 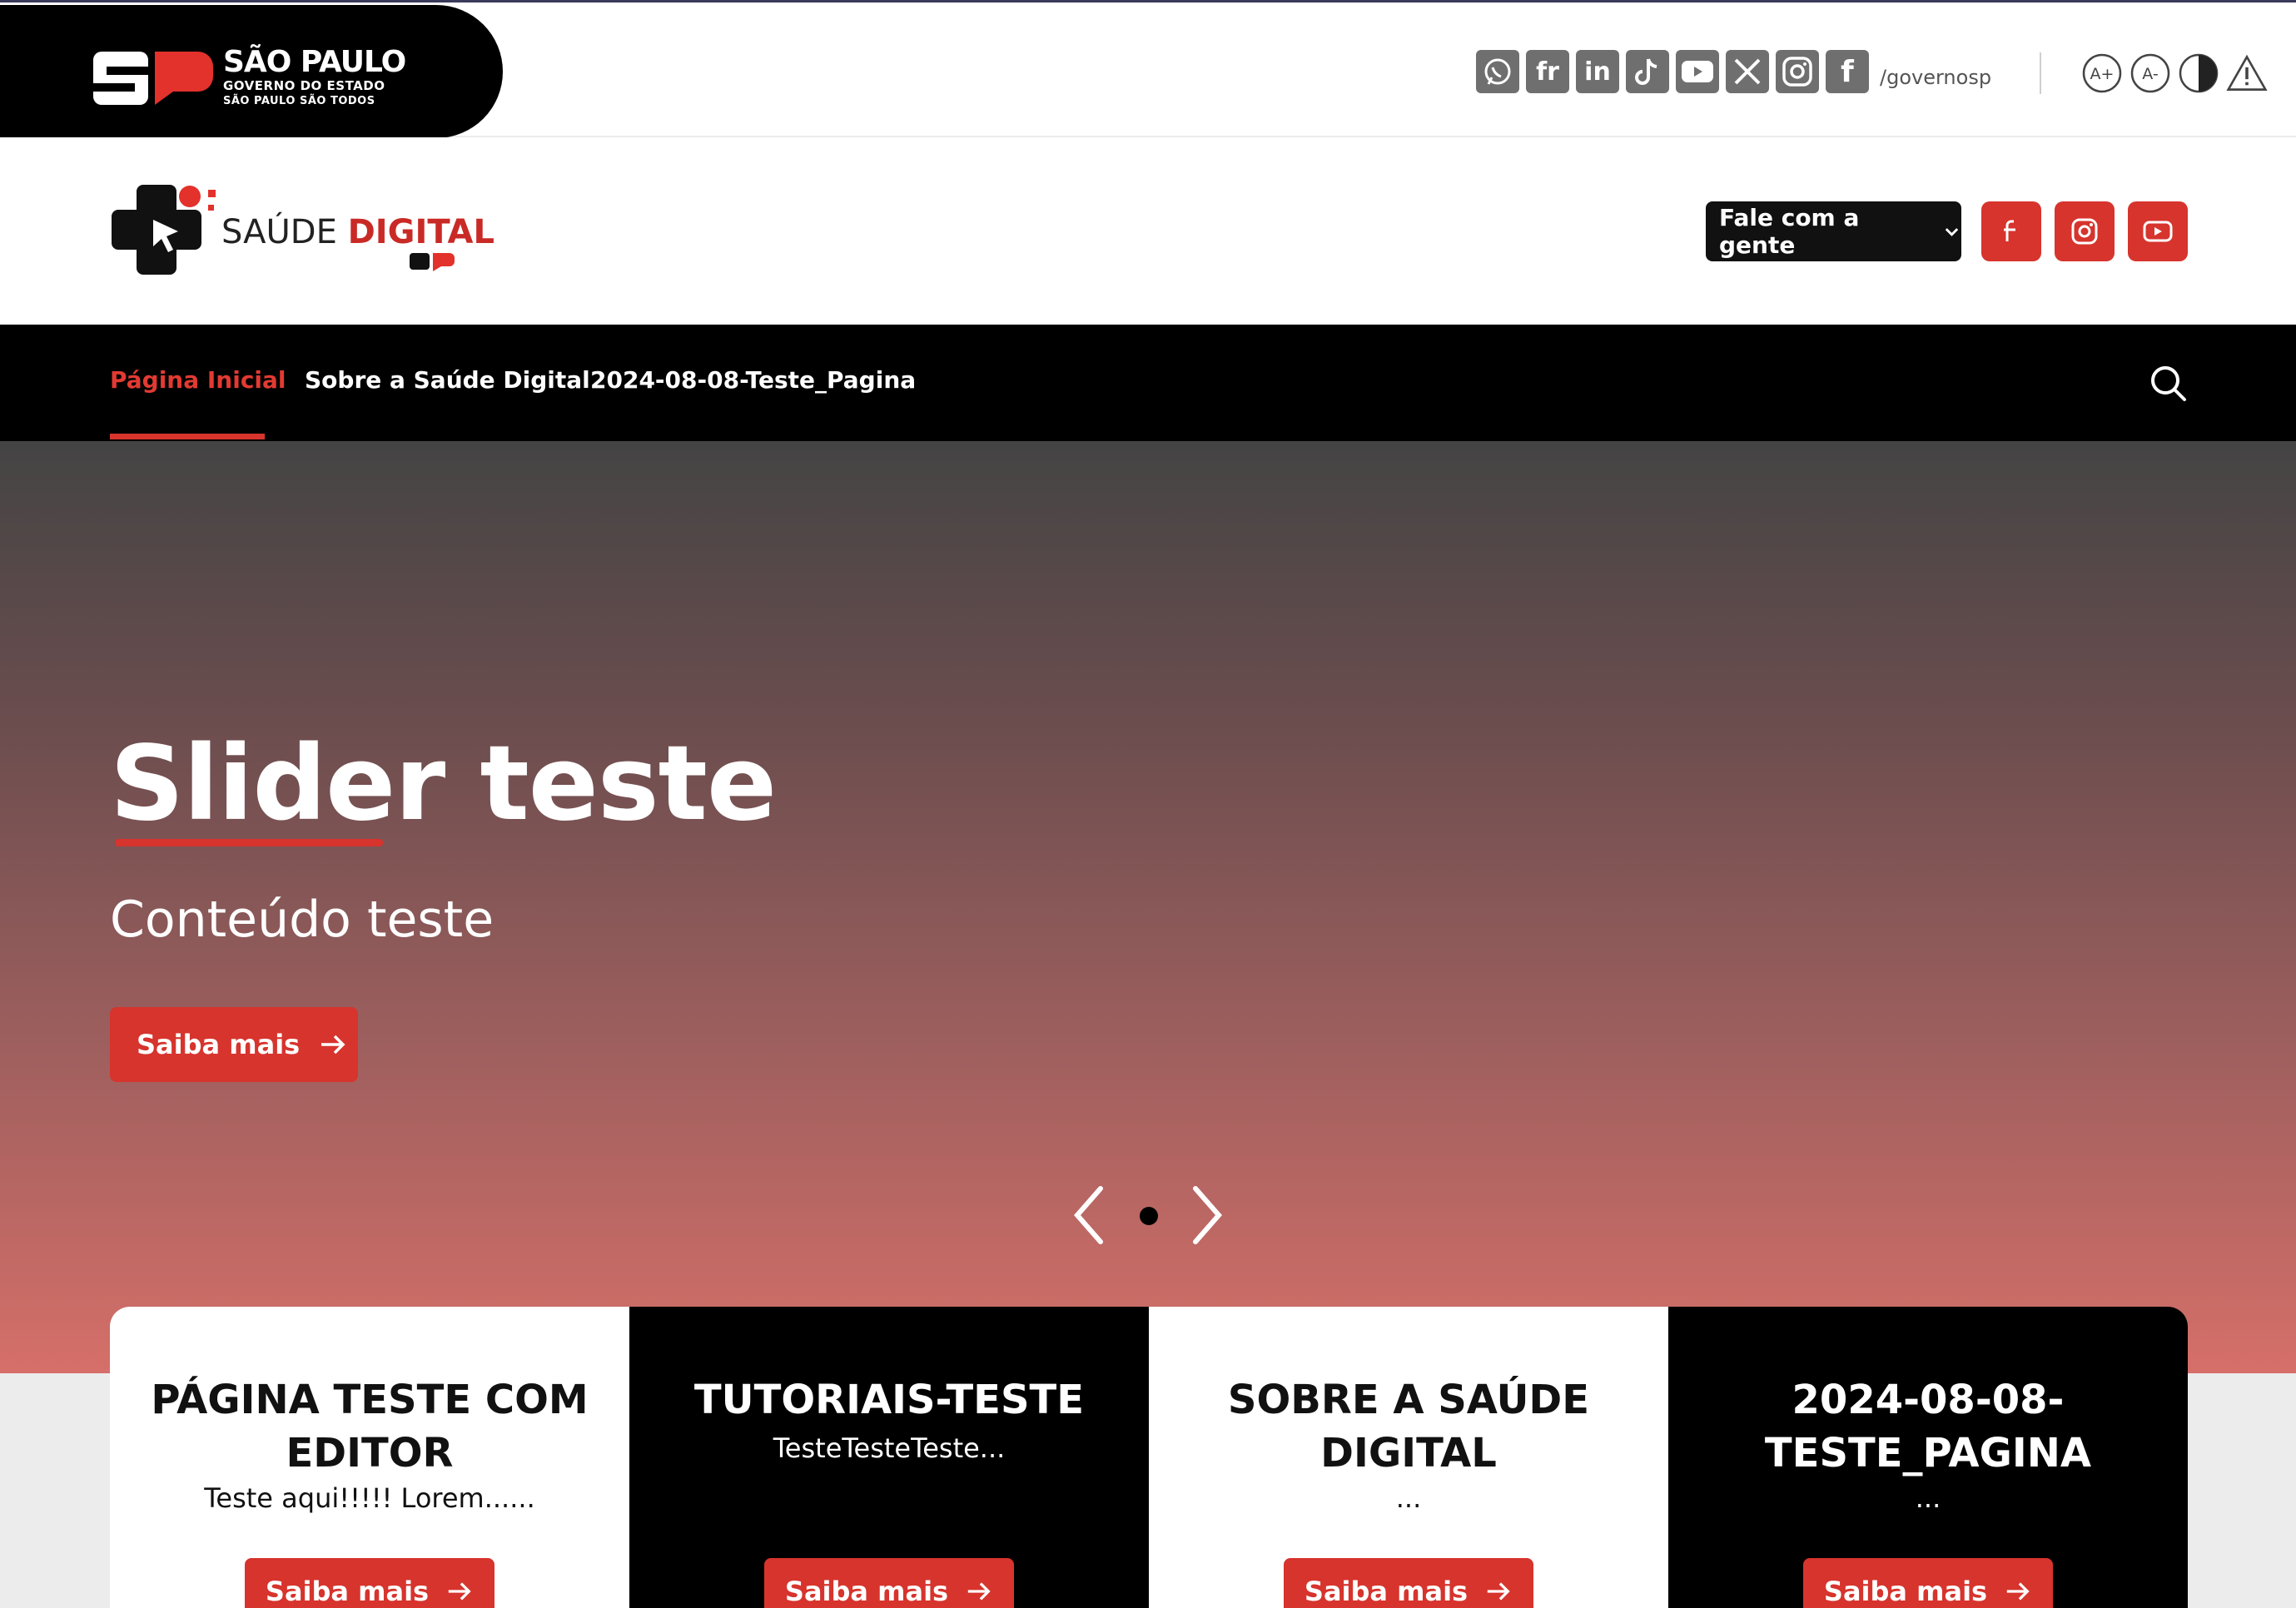 What do you see at coordinates (314, 62) in the screenshot?
I see `government-title: SÃO PAULO` at bounding box center [314, 62].